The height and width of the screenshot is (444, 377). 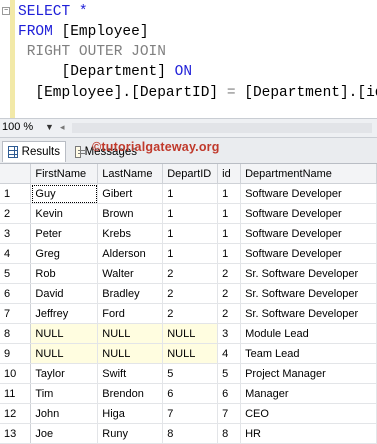 I want to click on cell-departid: 7, so click(x=190, y=413).